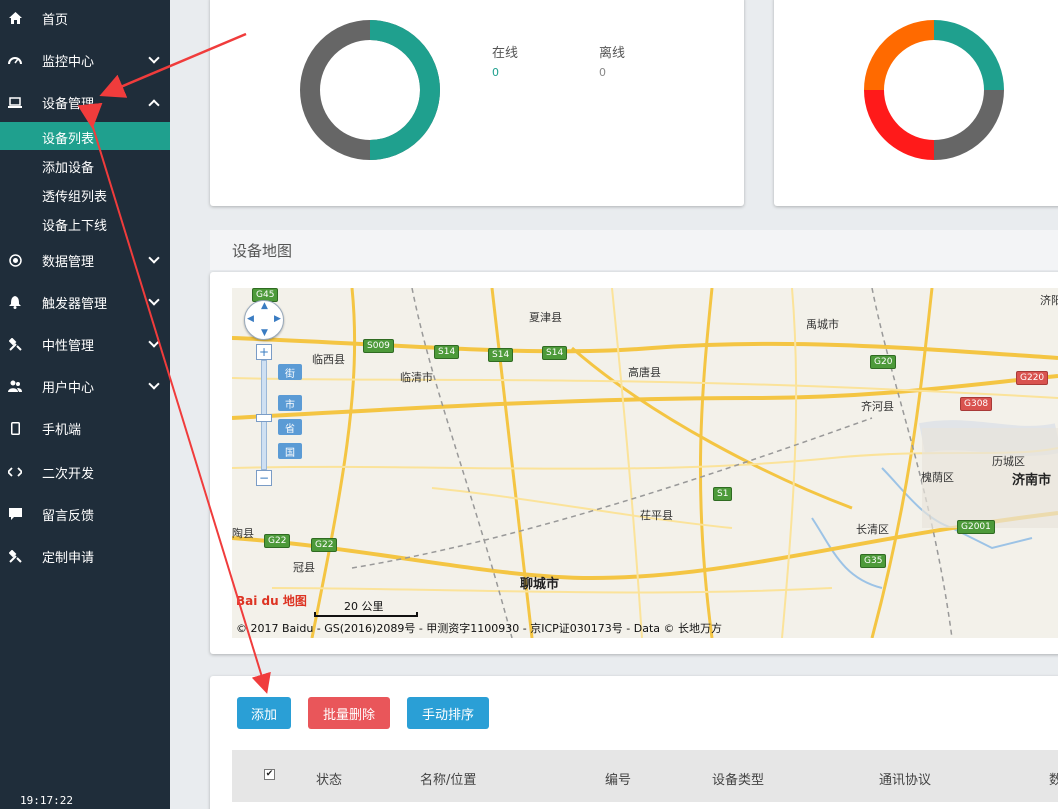 The height and width of the screenshot is (809, 1058). What do you see at coordinates (645, 776) in the screenshot?
I see `device-table-header: ✔ 状态 名称/位置 编号 设备类型 通讯协议 数` at bounding box center [645, 776].